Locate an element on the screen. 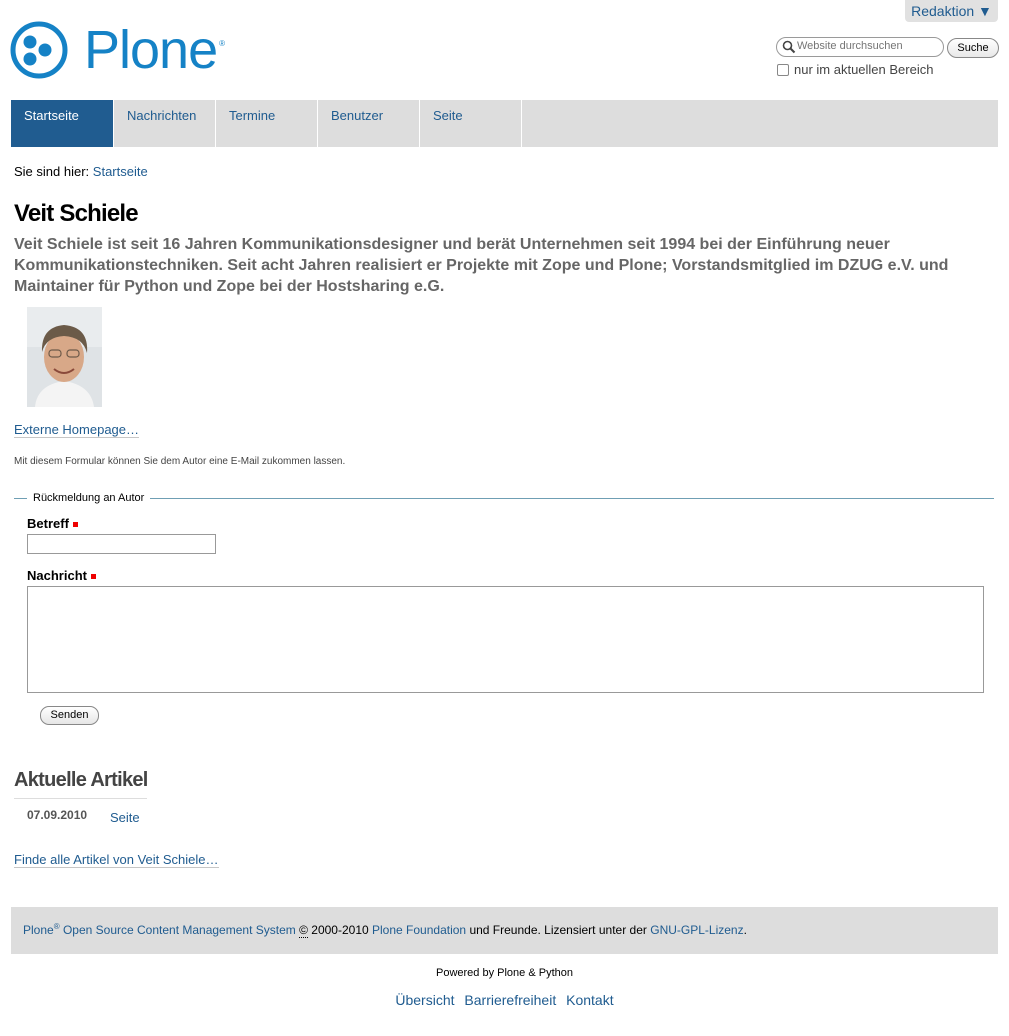  author-portrait is located at coordinates (64, 357).